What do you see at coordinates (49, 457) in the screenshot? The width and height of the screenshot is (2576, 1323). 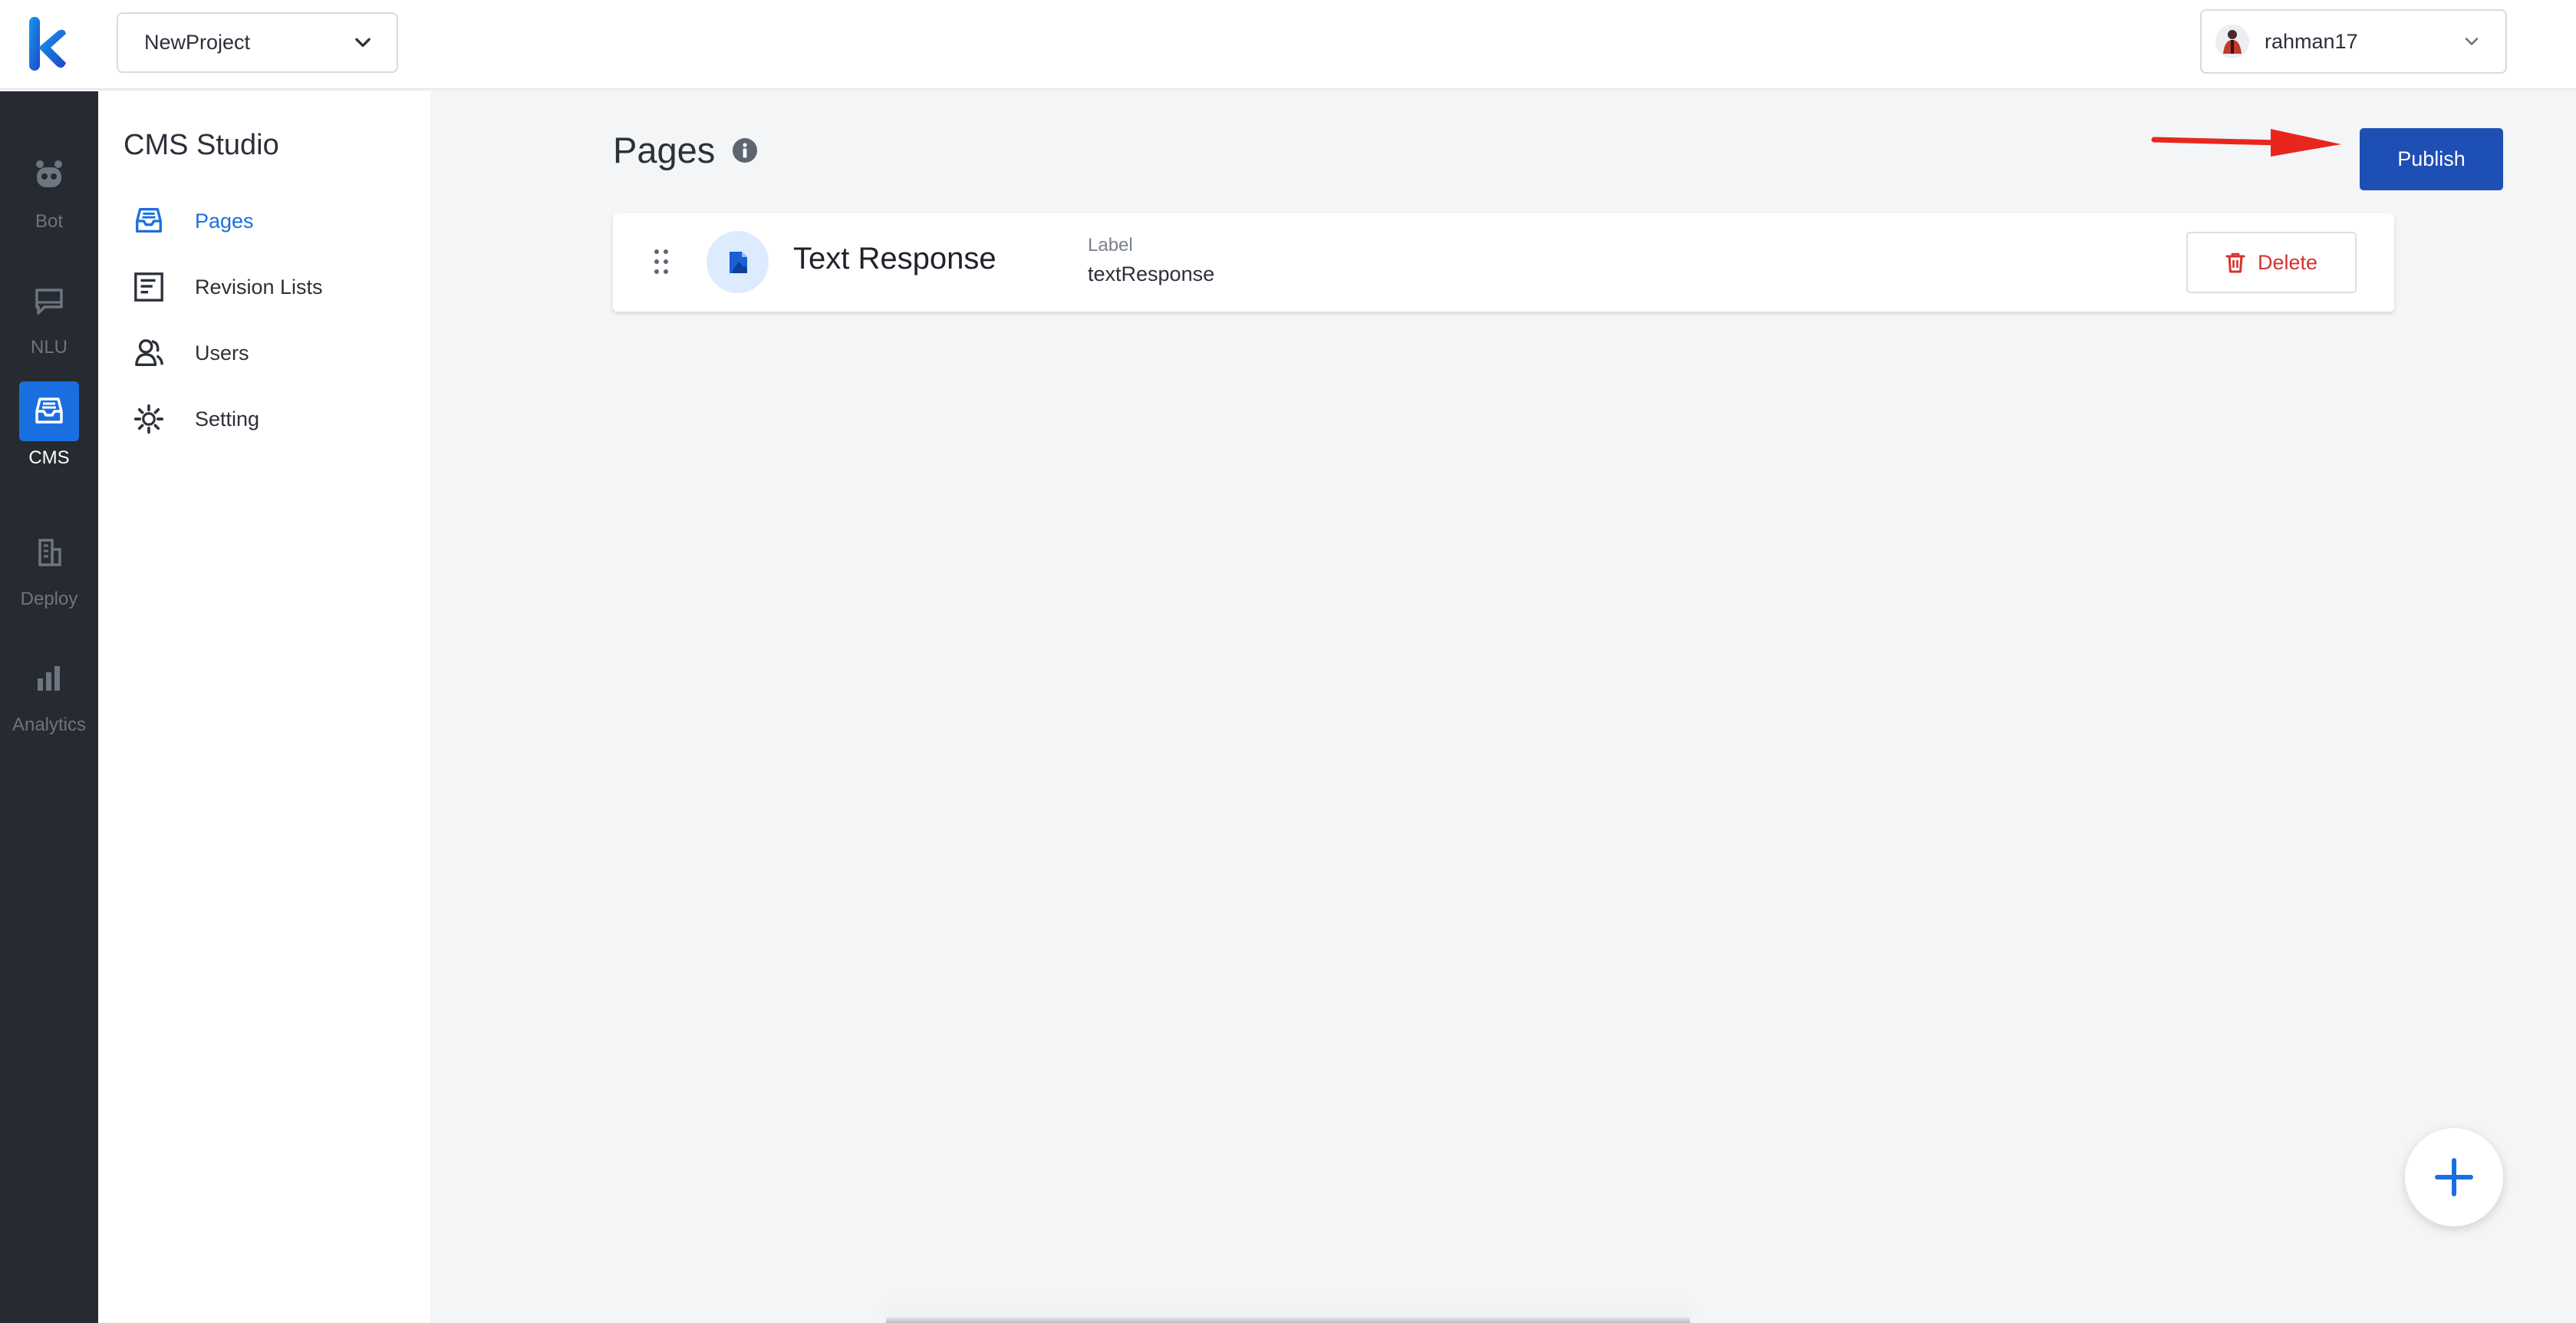 I see `rail-item-label: CMS` at bounding box center [49, 457].